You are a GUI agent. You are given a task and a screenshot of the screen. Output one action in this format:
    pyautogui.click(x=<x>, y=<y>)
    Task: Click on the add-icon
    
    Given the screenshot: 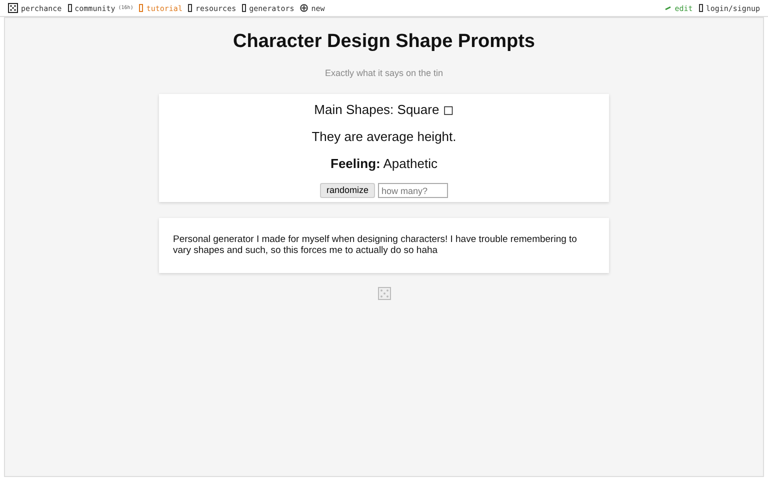 What is the action you would take?
    pyautogui.click(x=304, y=8)
    